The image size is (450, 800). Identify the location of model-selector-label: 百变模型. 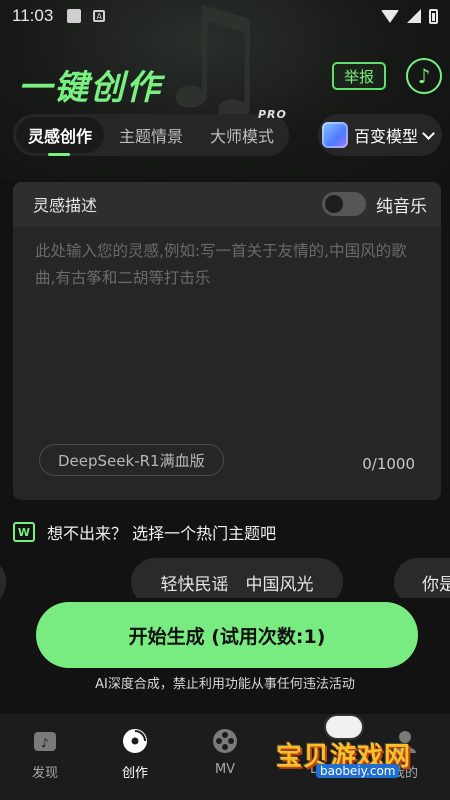
(386, 136).